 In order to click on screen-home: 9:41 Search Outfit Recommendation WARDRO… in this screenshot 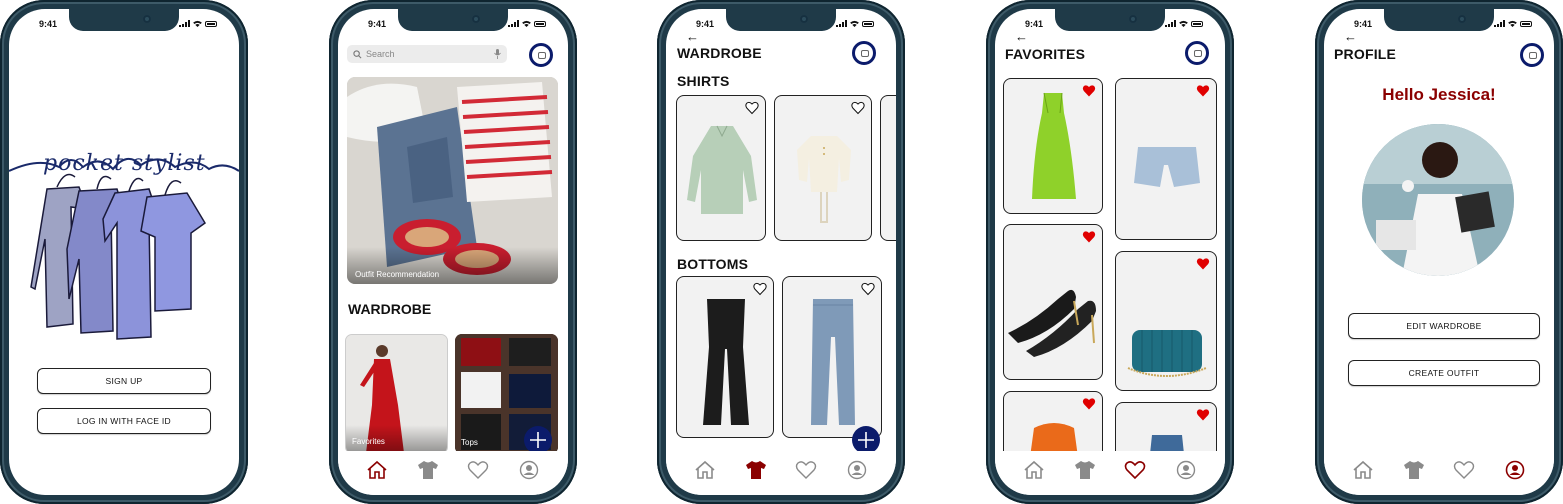, I will do `click(453, 252)`.